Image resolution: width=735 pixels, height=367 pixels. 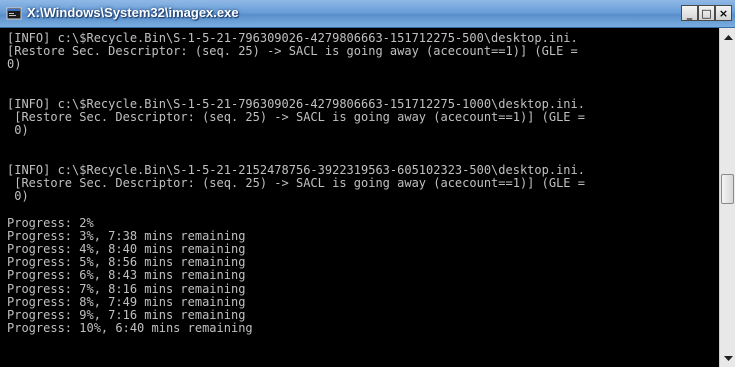 I want to click on window-title: X:\Windows\System32\imagex.exe, so click(x=133, y=12).